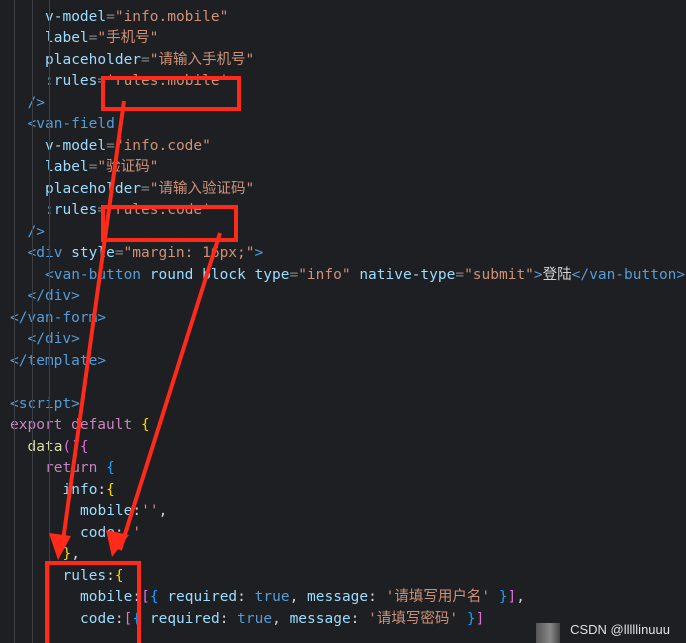  What do you see at coordinates (71, 446) in the screenshot?
I see `code-token: ()` at bounding box center [71, 446].